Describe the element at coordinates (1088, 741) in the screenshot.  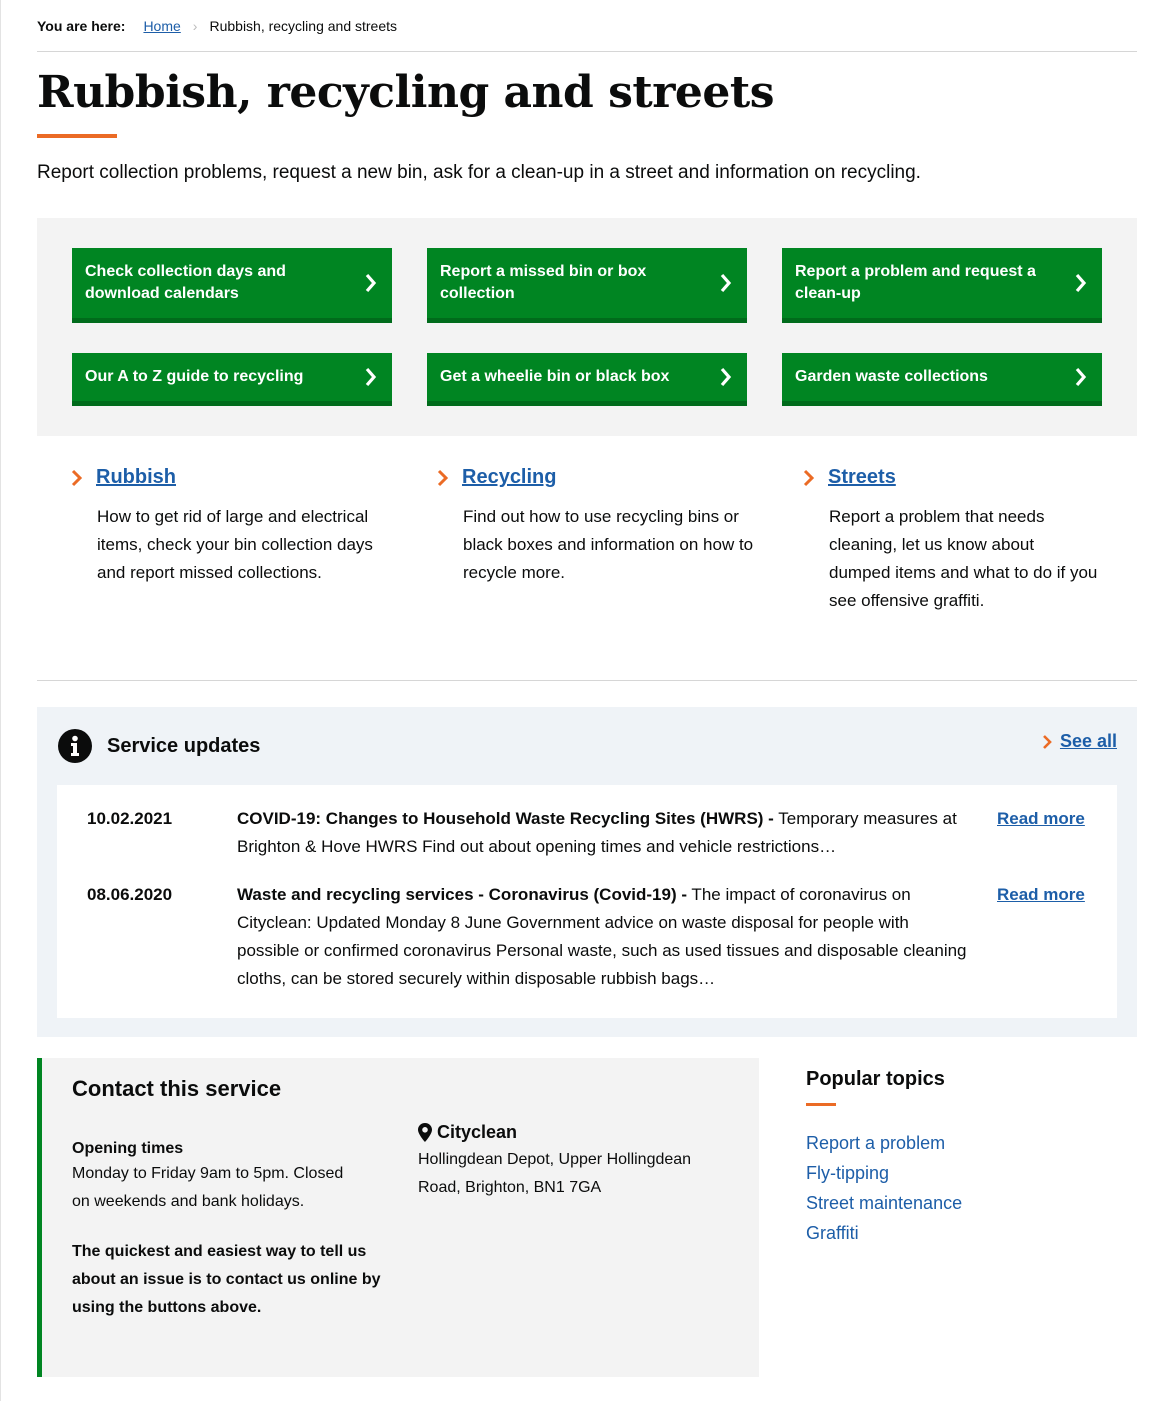
I see `see-all-link: See all` at that location.